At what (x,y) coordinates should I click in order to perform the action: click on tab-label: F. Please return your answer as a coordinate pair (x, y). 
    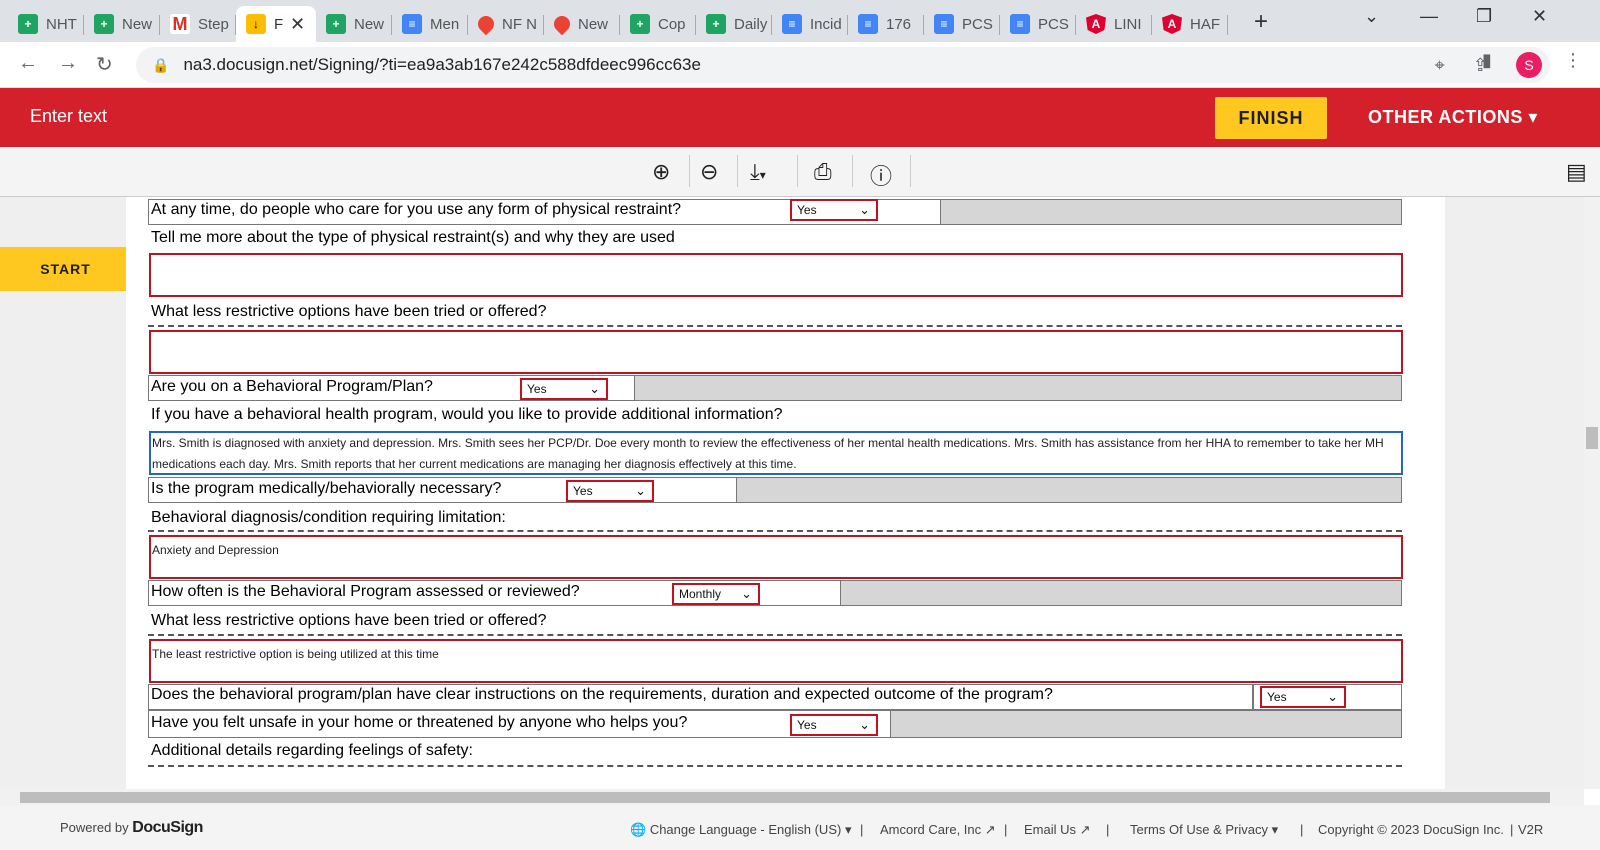
    Looking at the image, I should click on (279, 24).